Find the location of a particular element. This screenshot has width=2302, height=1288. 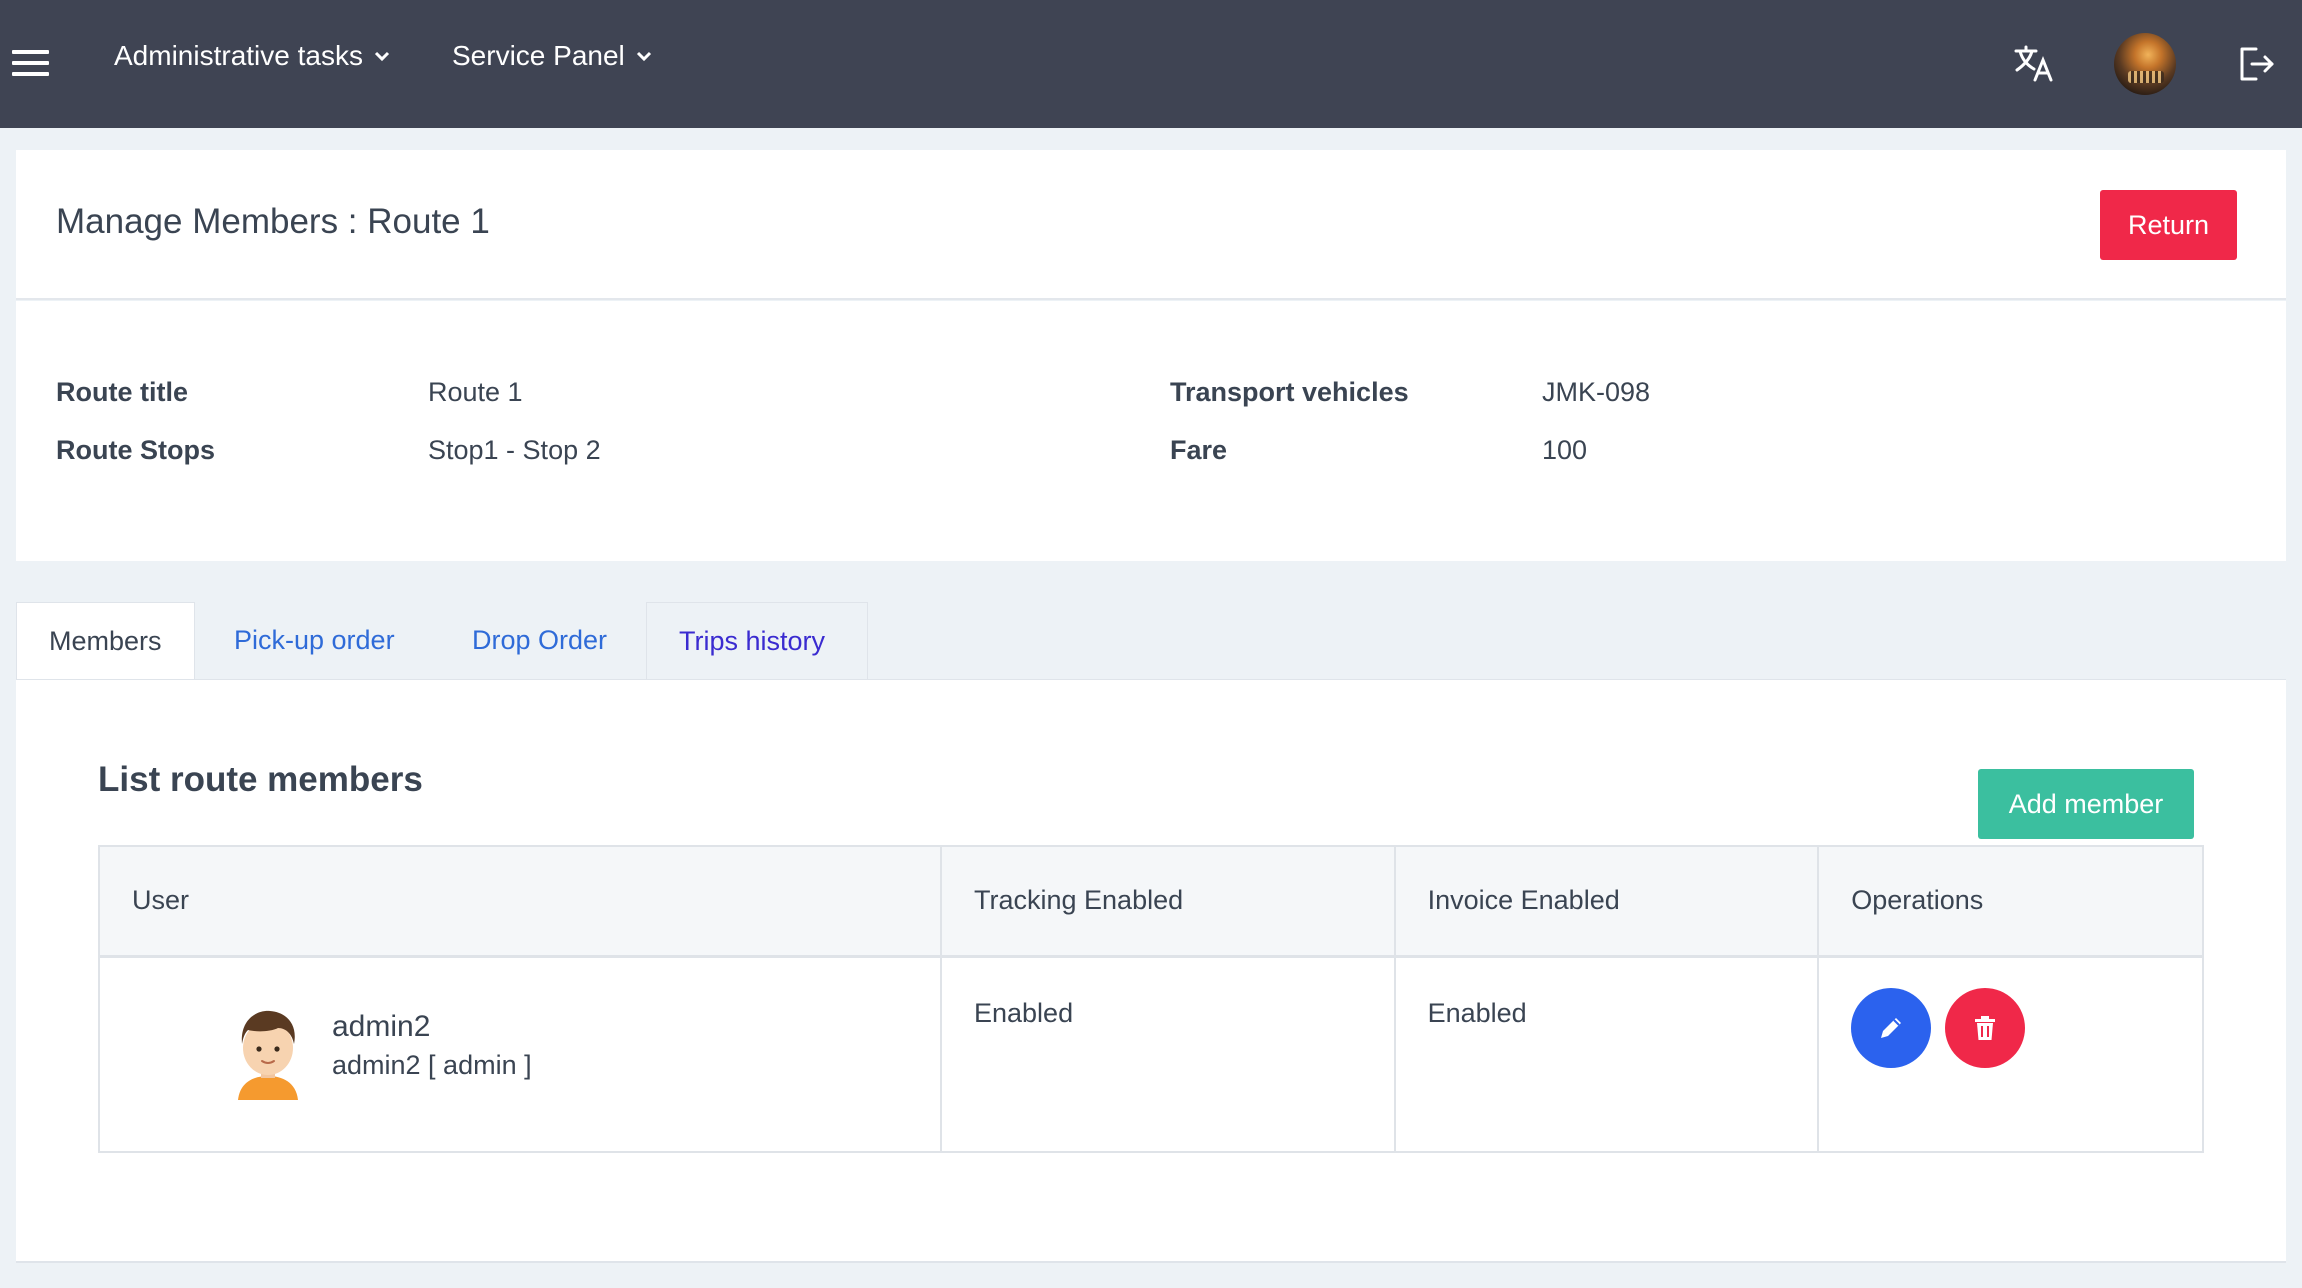

column-header-user: User is located at coordinates (520, 901).